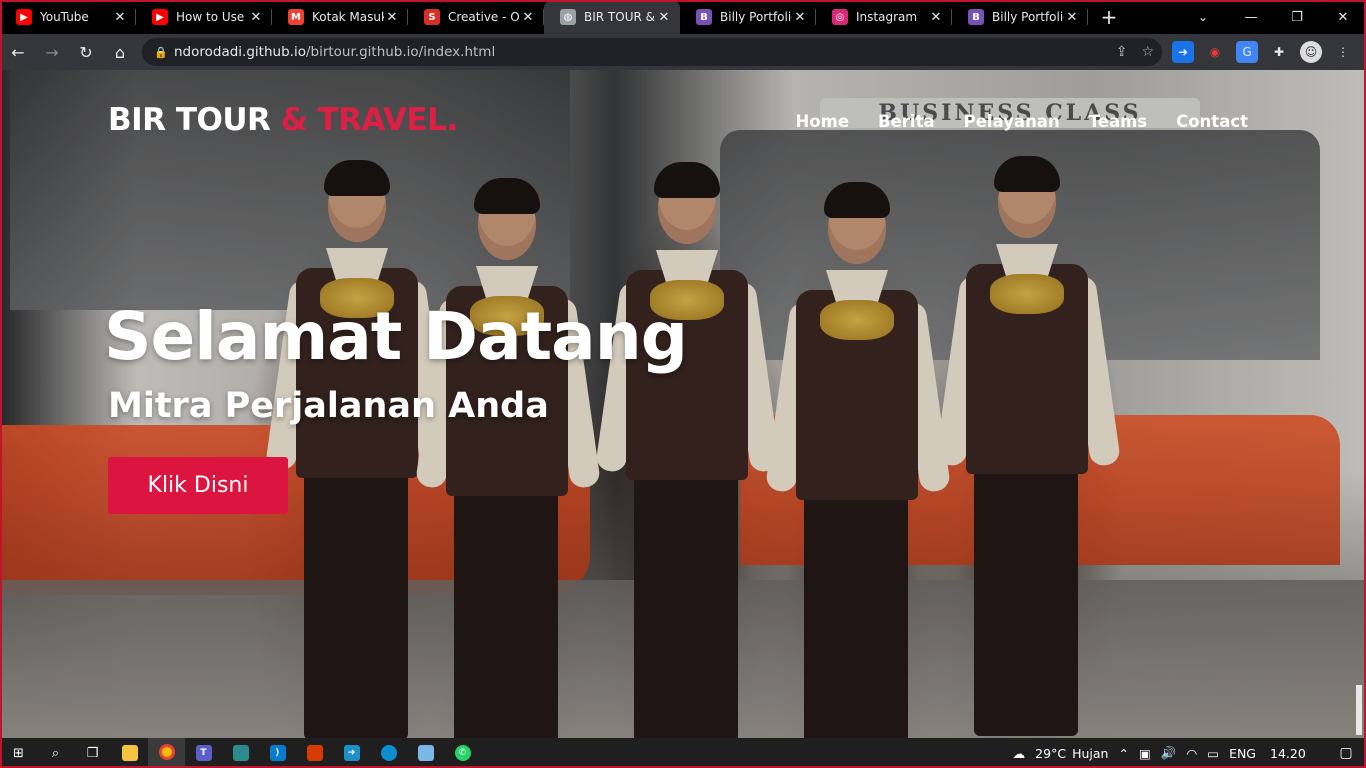 The height and width of the screenshot is (768, 1366). What do you see at coordinates (203, 753) in the screenshot?
I see `teams-icon: T` at bounding box center [203, 753].